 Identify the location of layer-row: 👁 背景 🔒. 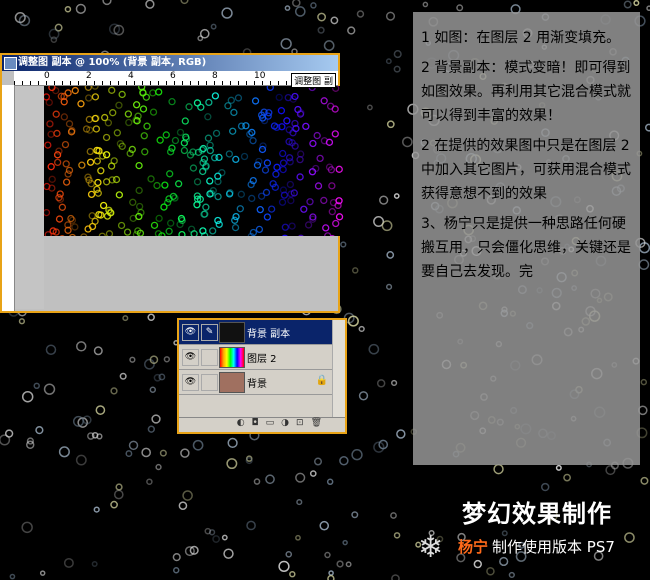
(256, 382).